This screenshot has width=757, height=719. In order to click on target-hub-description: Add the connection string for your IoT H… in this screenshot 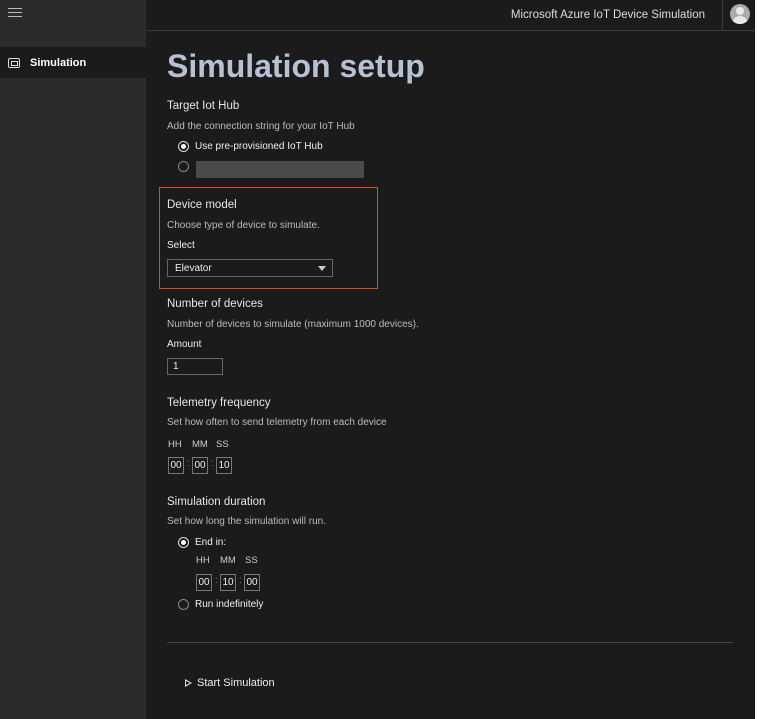, I will do `click(261, 126)`.